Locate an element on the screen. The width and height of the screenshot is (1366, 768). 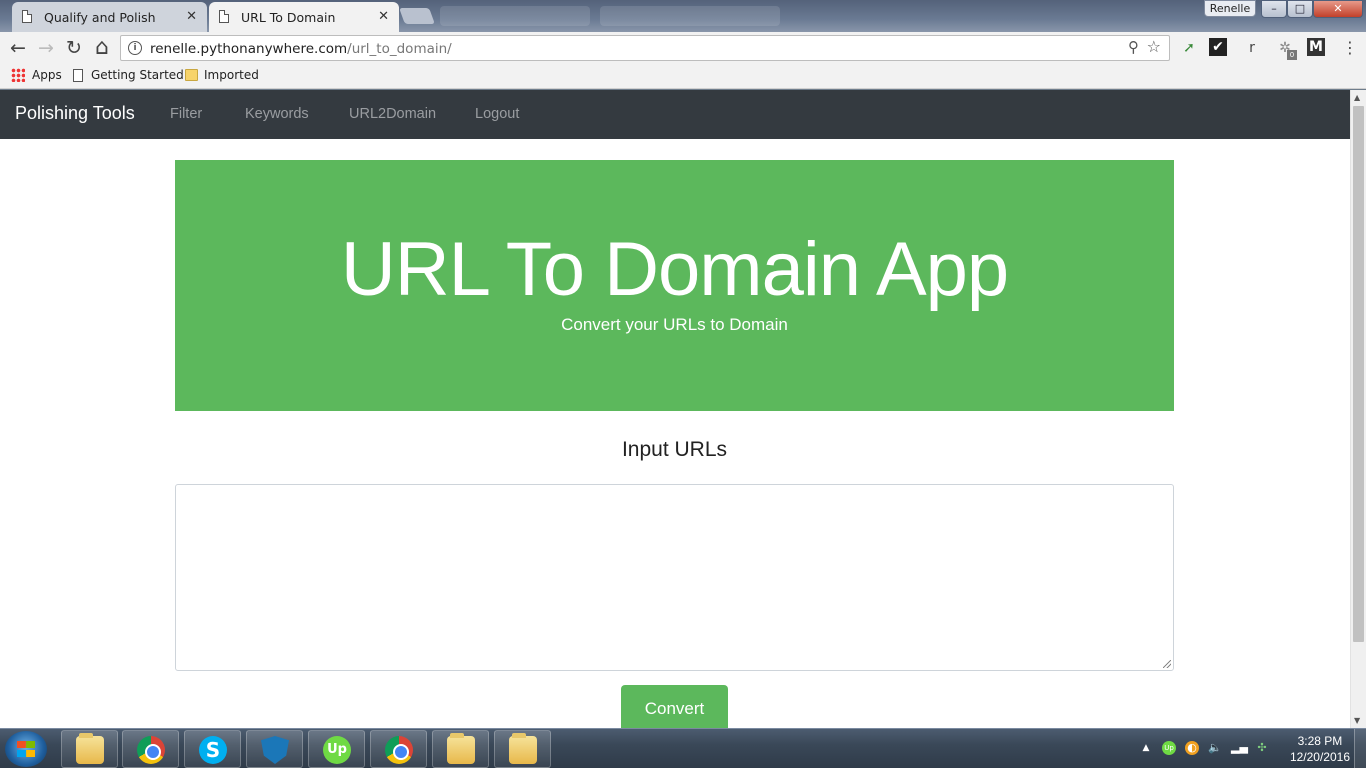
extension-r-icon: r is located at coordinates (1252, 48).